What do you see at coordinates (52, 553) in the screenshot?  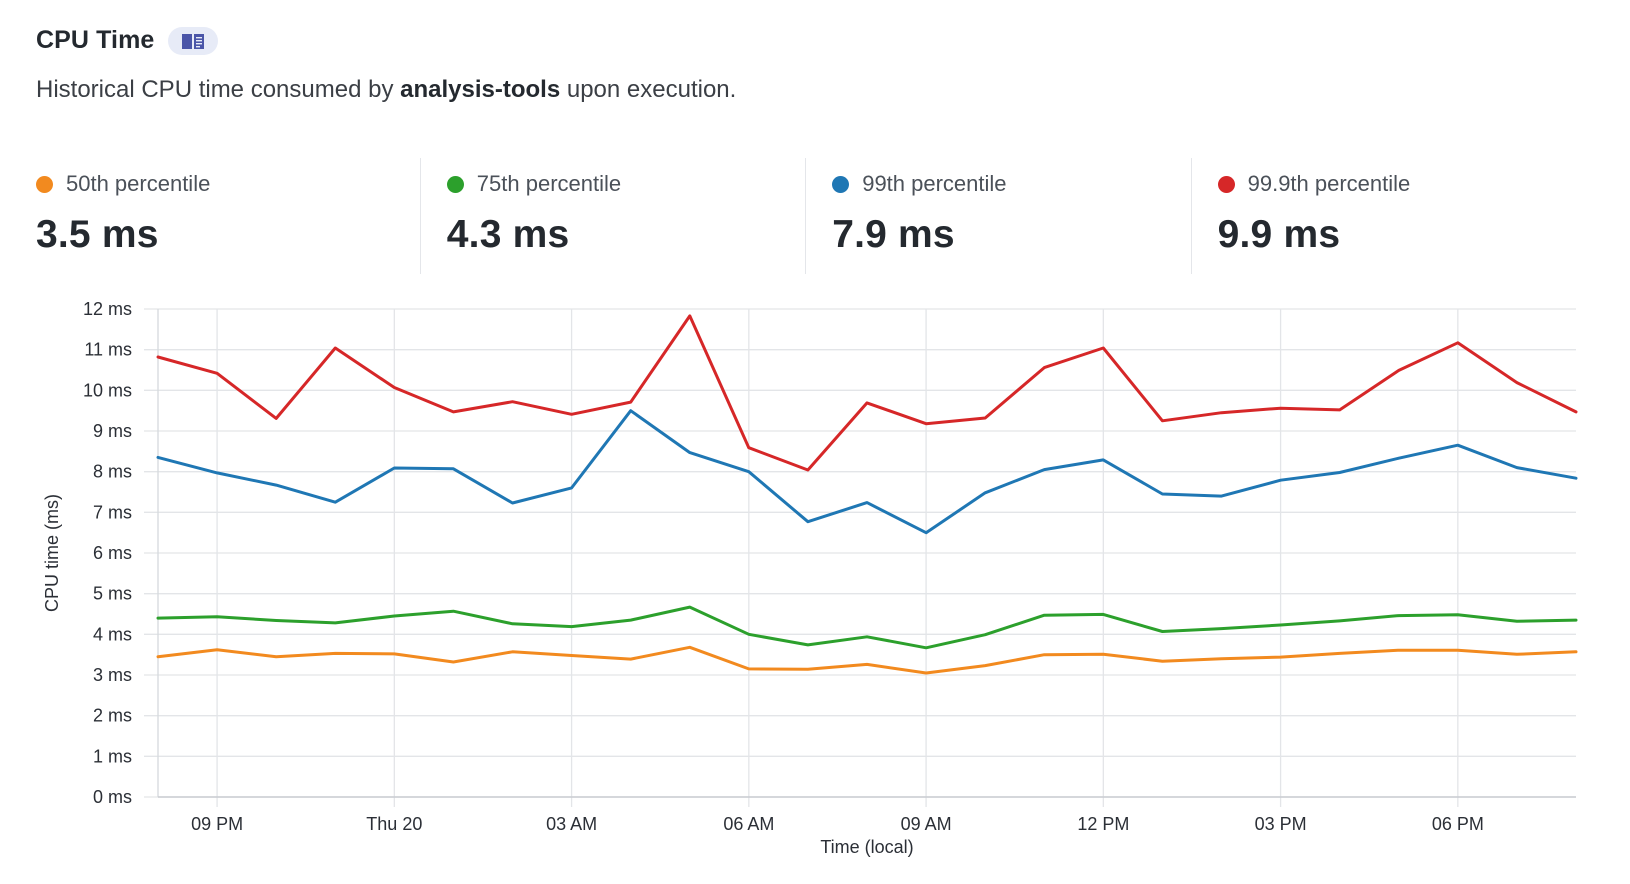 I see `y-axis-title: CPU time (ms)` at bounding box center [52, 553].